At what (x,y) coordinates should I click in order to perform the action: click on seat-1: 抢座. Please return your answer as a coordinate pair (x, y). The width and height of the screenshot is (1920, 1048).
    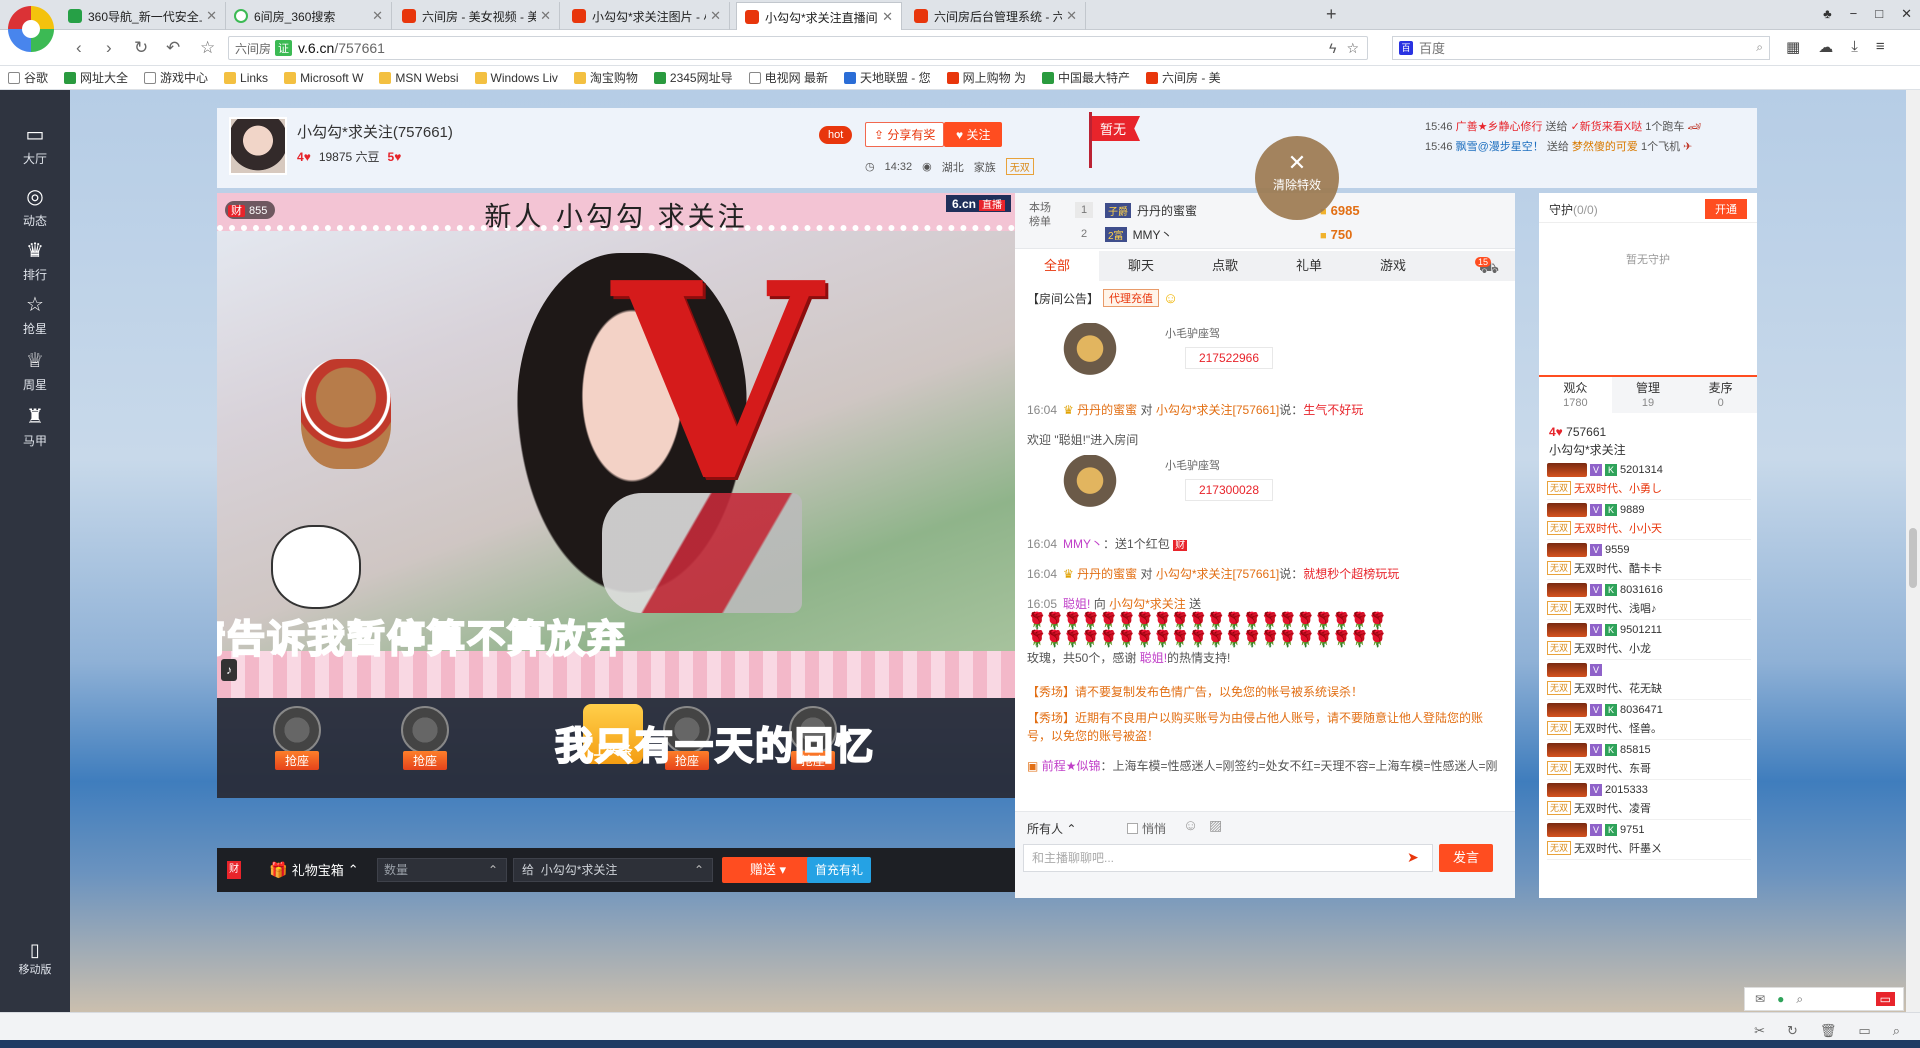
    Looking at the image, I should click on (297, 746).